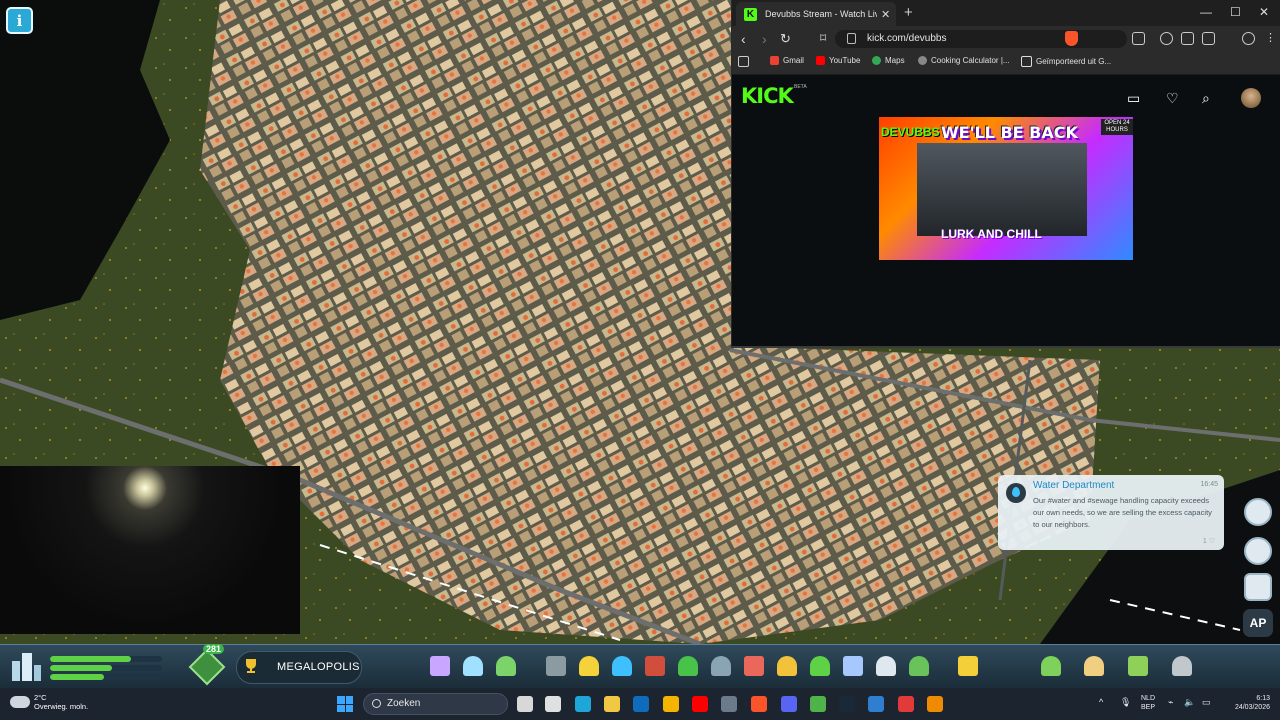 Image resolution: width=1280 pixels, height=720 pixels. I want to click on chirper-button, so click(1258, 512).